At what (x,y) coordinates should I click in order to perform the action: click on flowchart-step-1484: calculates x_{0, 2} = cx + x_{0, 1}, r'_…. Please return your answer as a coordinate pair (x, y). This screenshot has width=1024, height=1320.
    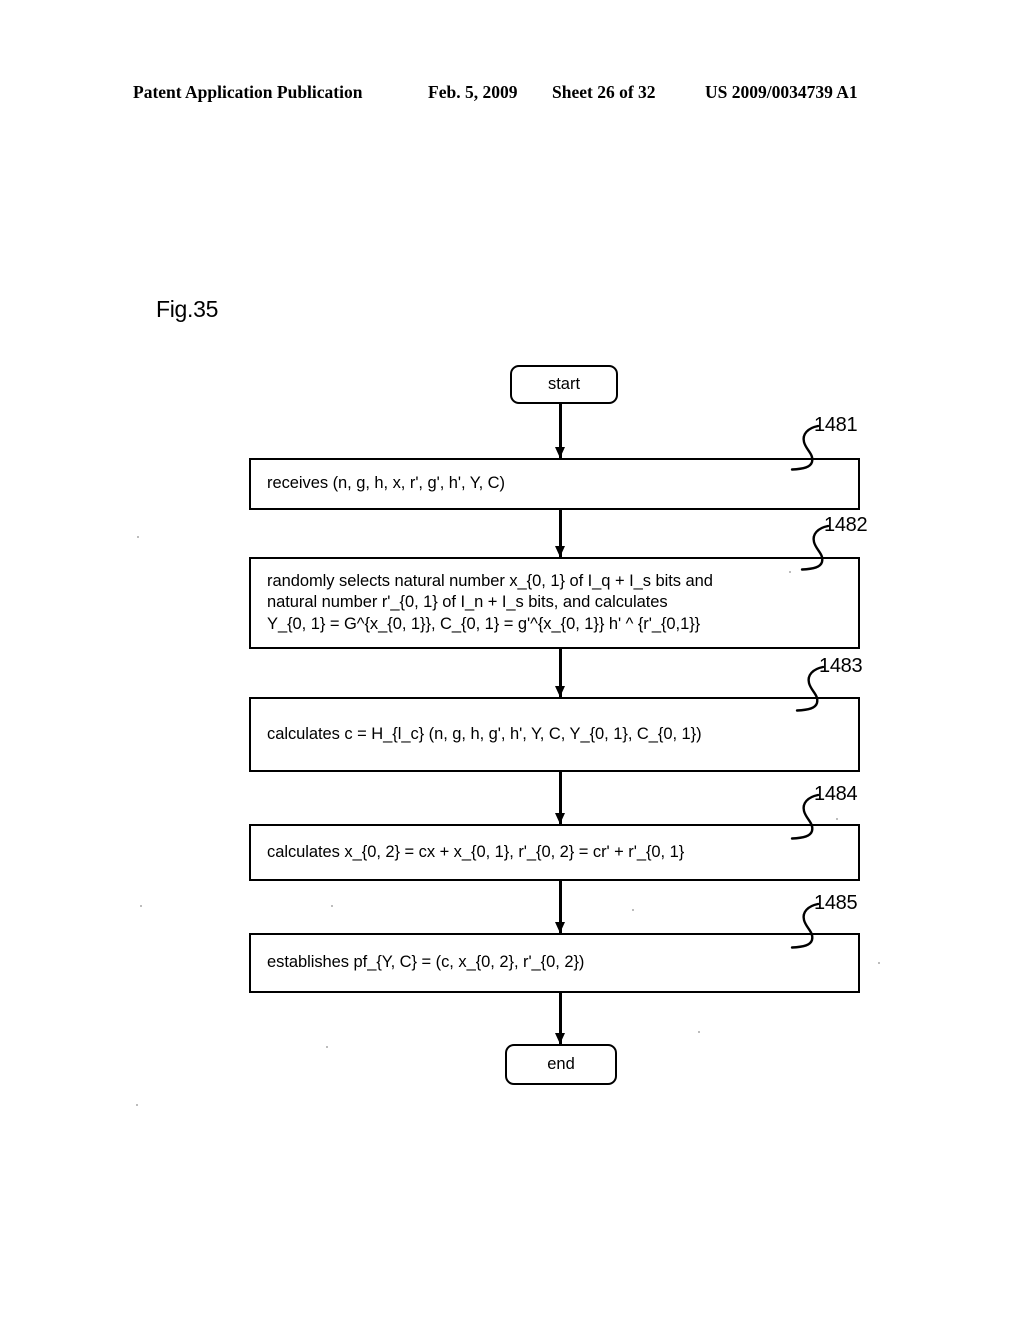
    Looking at the image, I should click on (554, 852).